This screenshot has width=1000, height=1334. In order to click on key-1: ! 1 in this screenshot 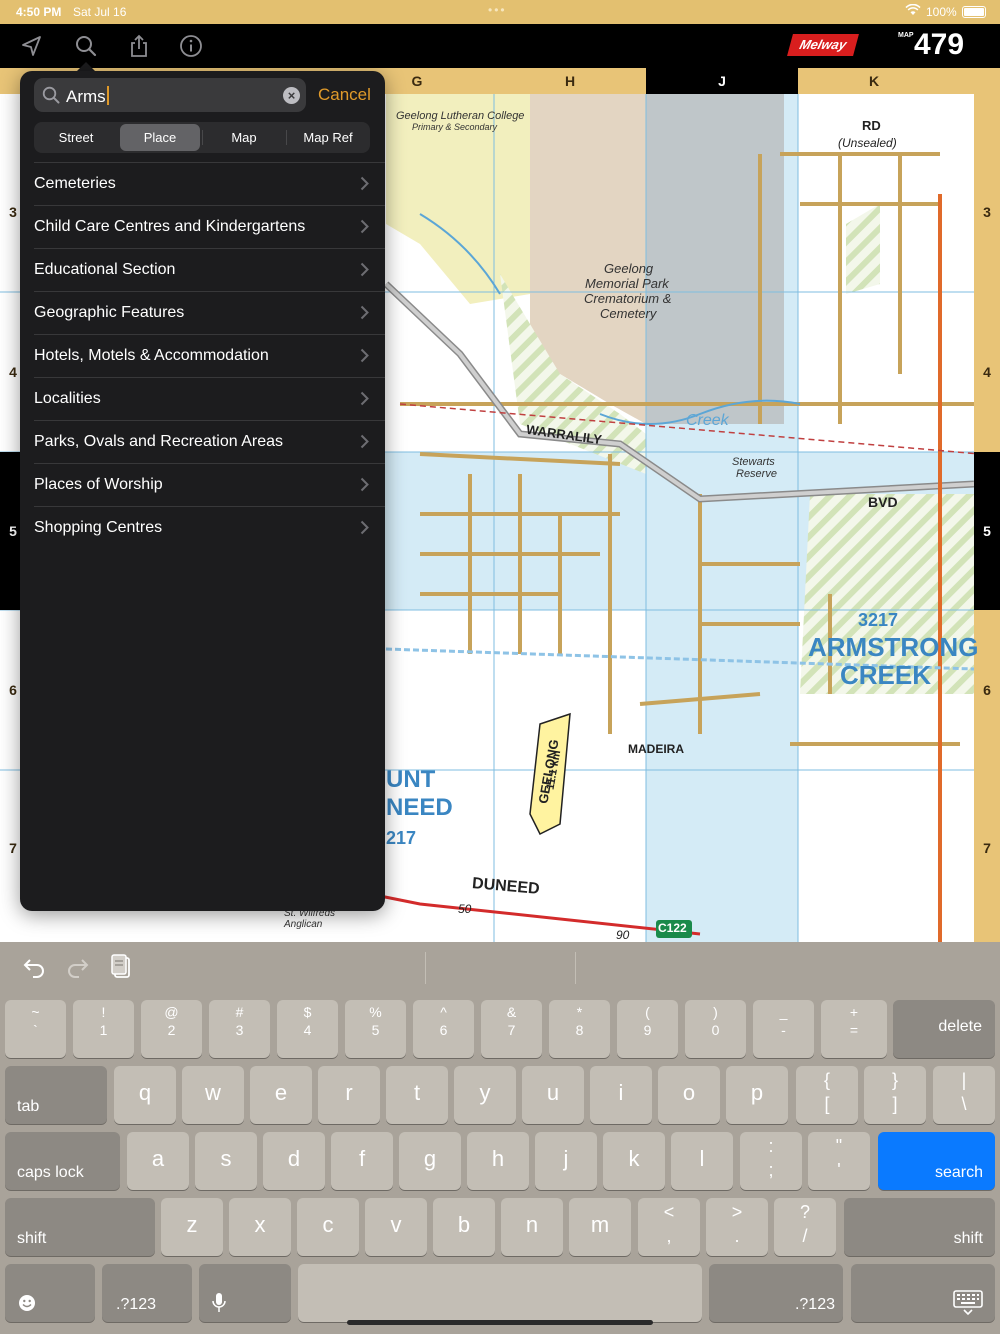, I will do `click(103, 1029)`.